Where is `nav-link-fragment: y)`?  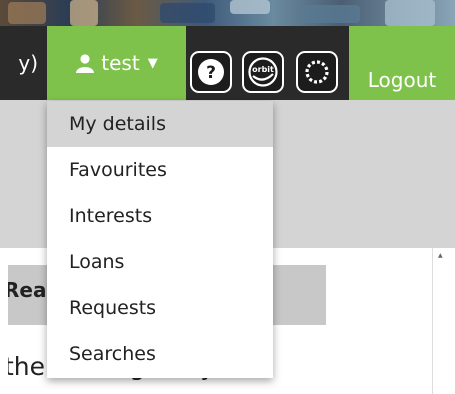
nav-link-fragment: y) is located at coordinates (23, 63).